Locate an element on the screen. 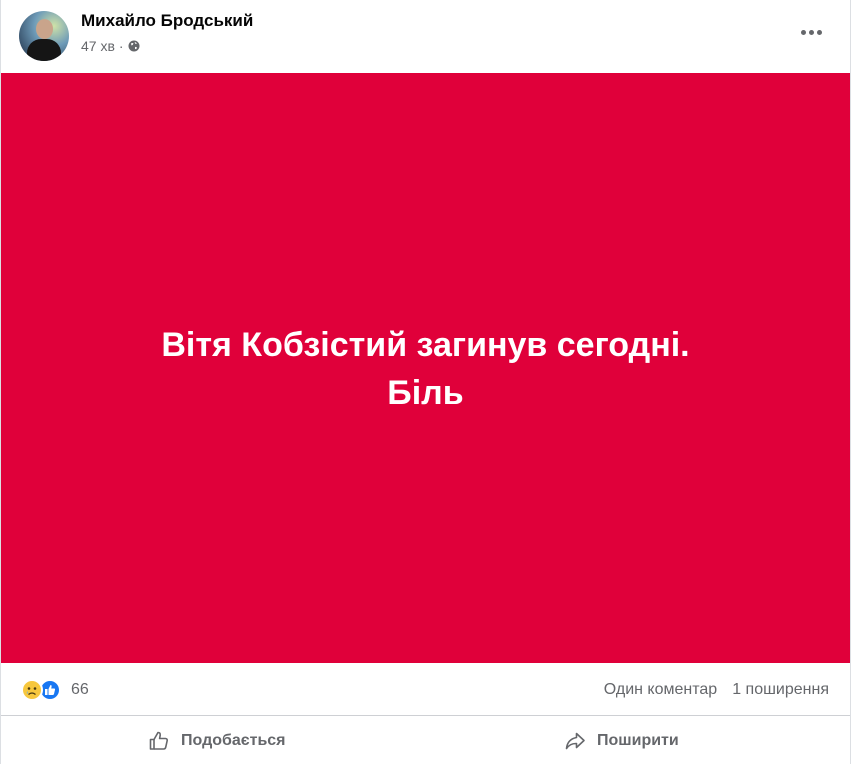 This screenshot has width=851, height=764. post-meta: 47 хв · is located at coordinates (110, 46).